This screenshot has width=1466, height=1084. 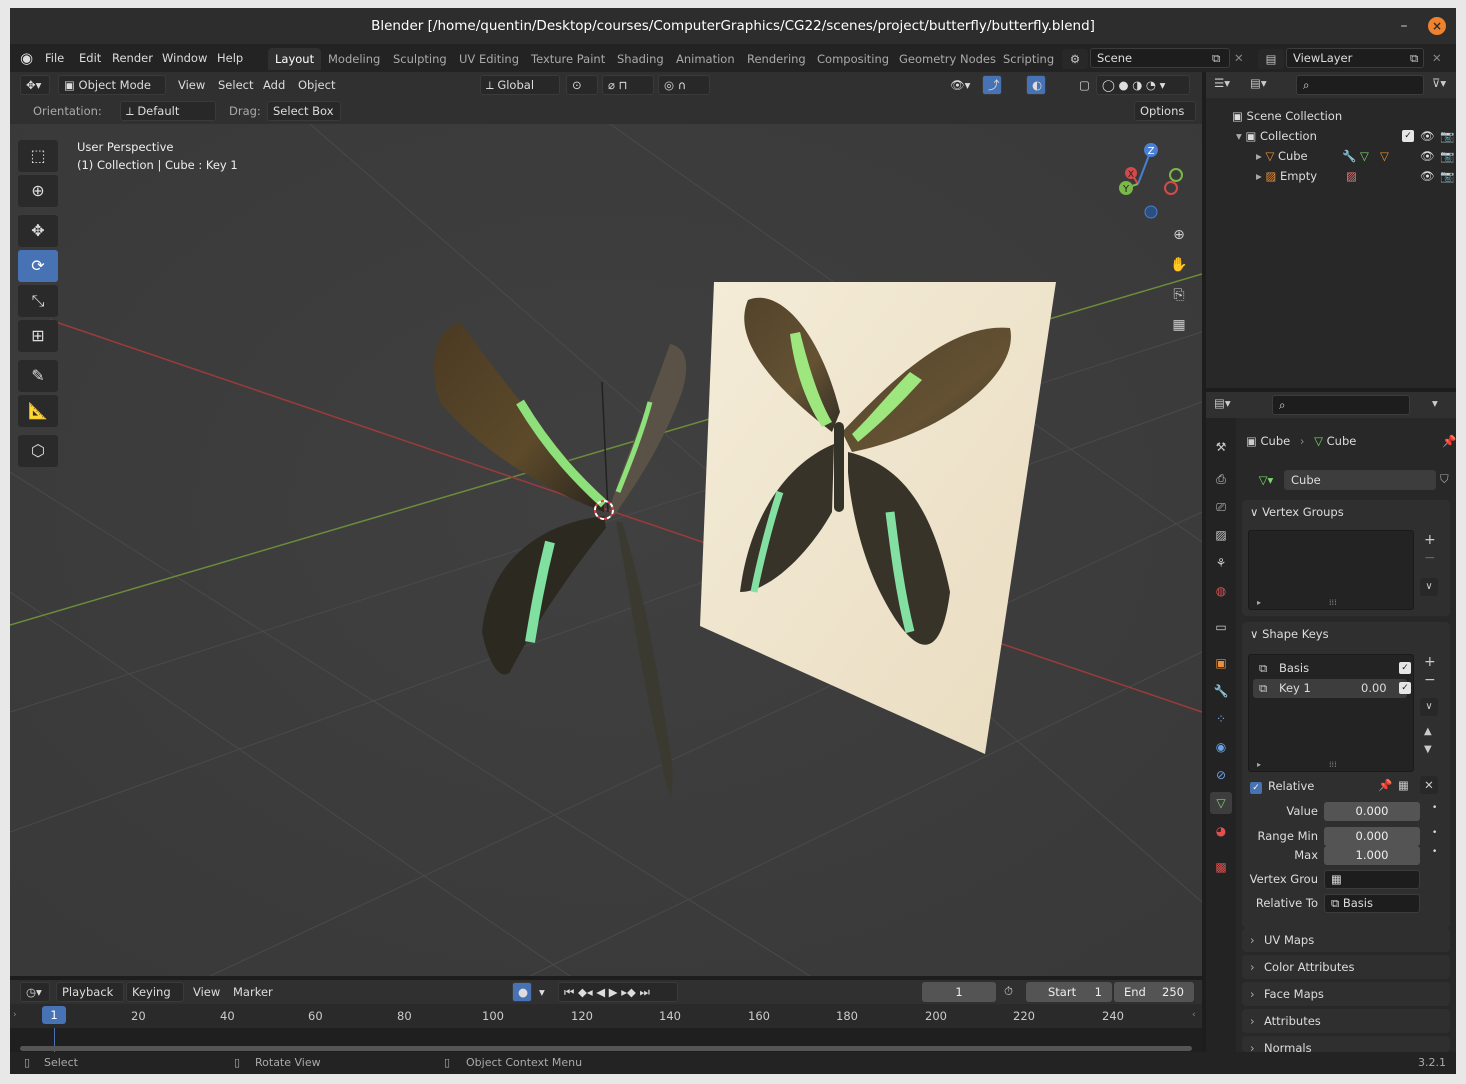 I want to click on outliner-row-scene-collection: ▣ Scene Collection, so click(x=1331, y=116).